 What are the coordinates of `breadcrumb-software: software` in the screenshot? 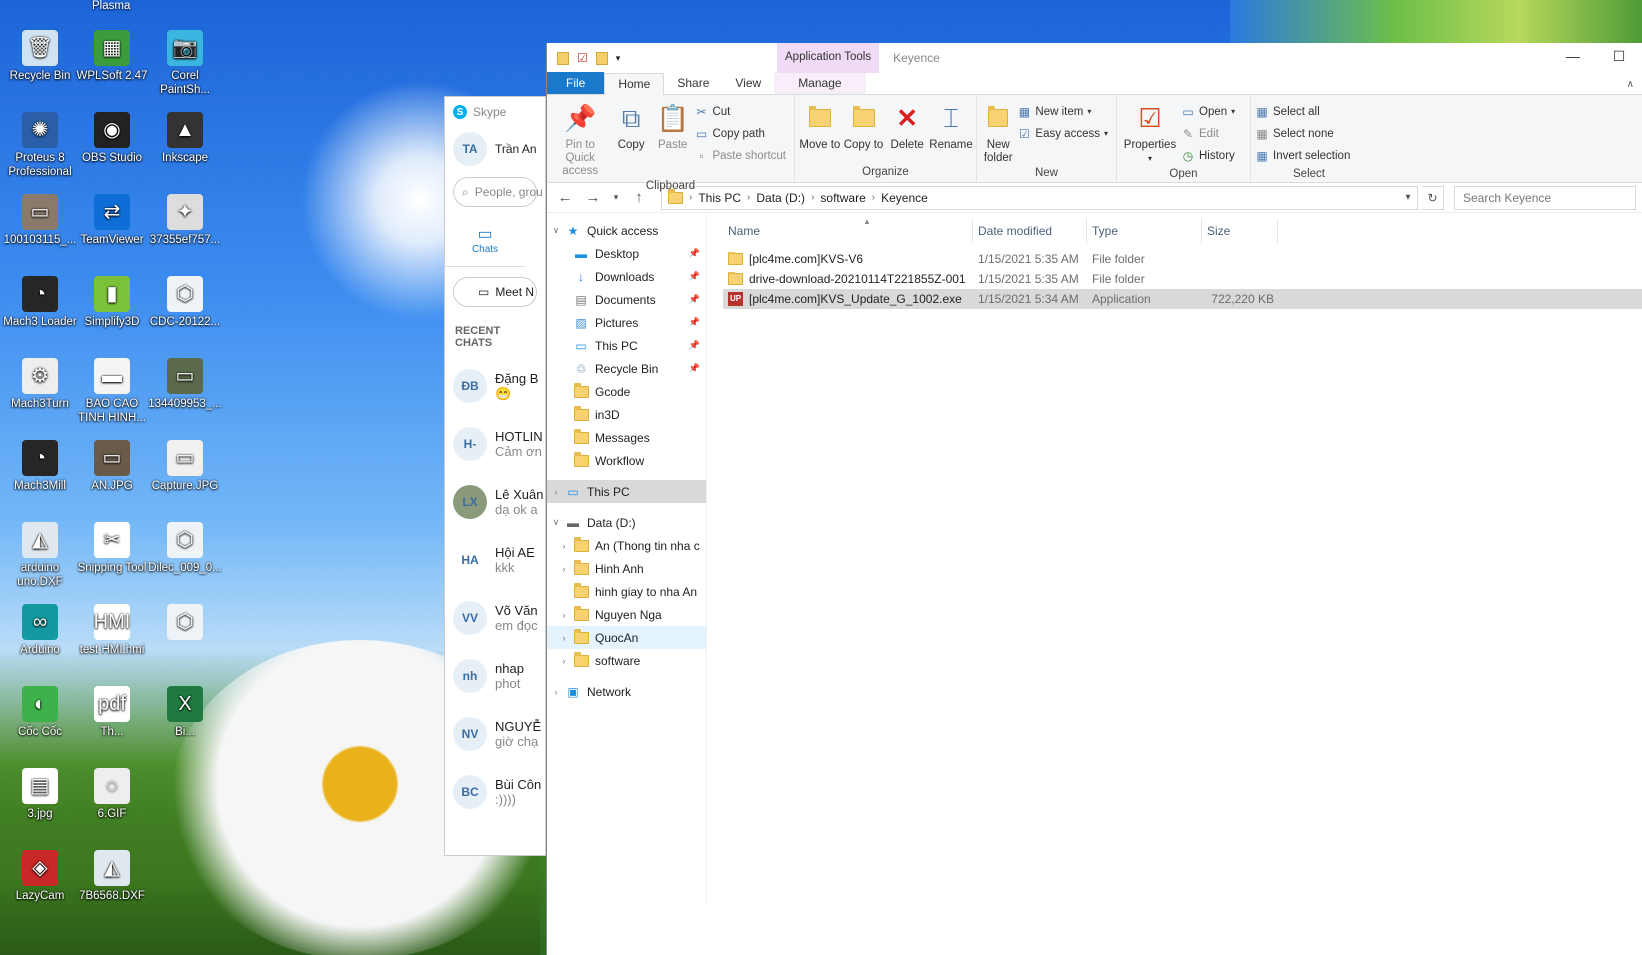 It's located at (842, 198).